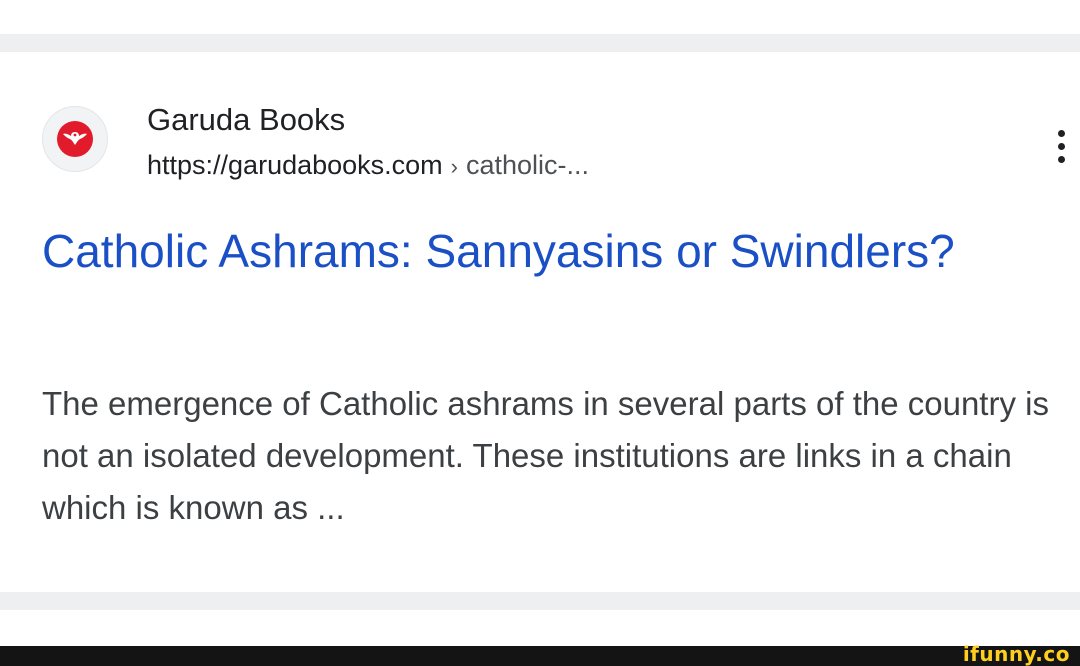  I want to click on section-divider-bottom, so click(540, 601).